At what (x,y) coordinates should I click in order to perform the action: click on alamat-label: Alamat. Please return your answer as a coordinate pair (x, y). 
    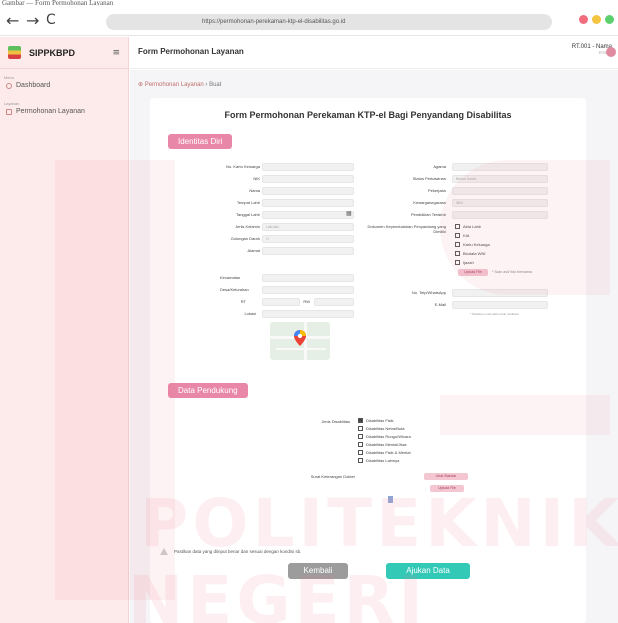
    Looking at the image, I should click on (253, 250).